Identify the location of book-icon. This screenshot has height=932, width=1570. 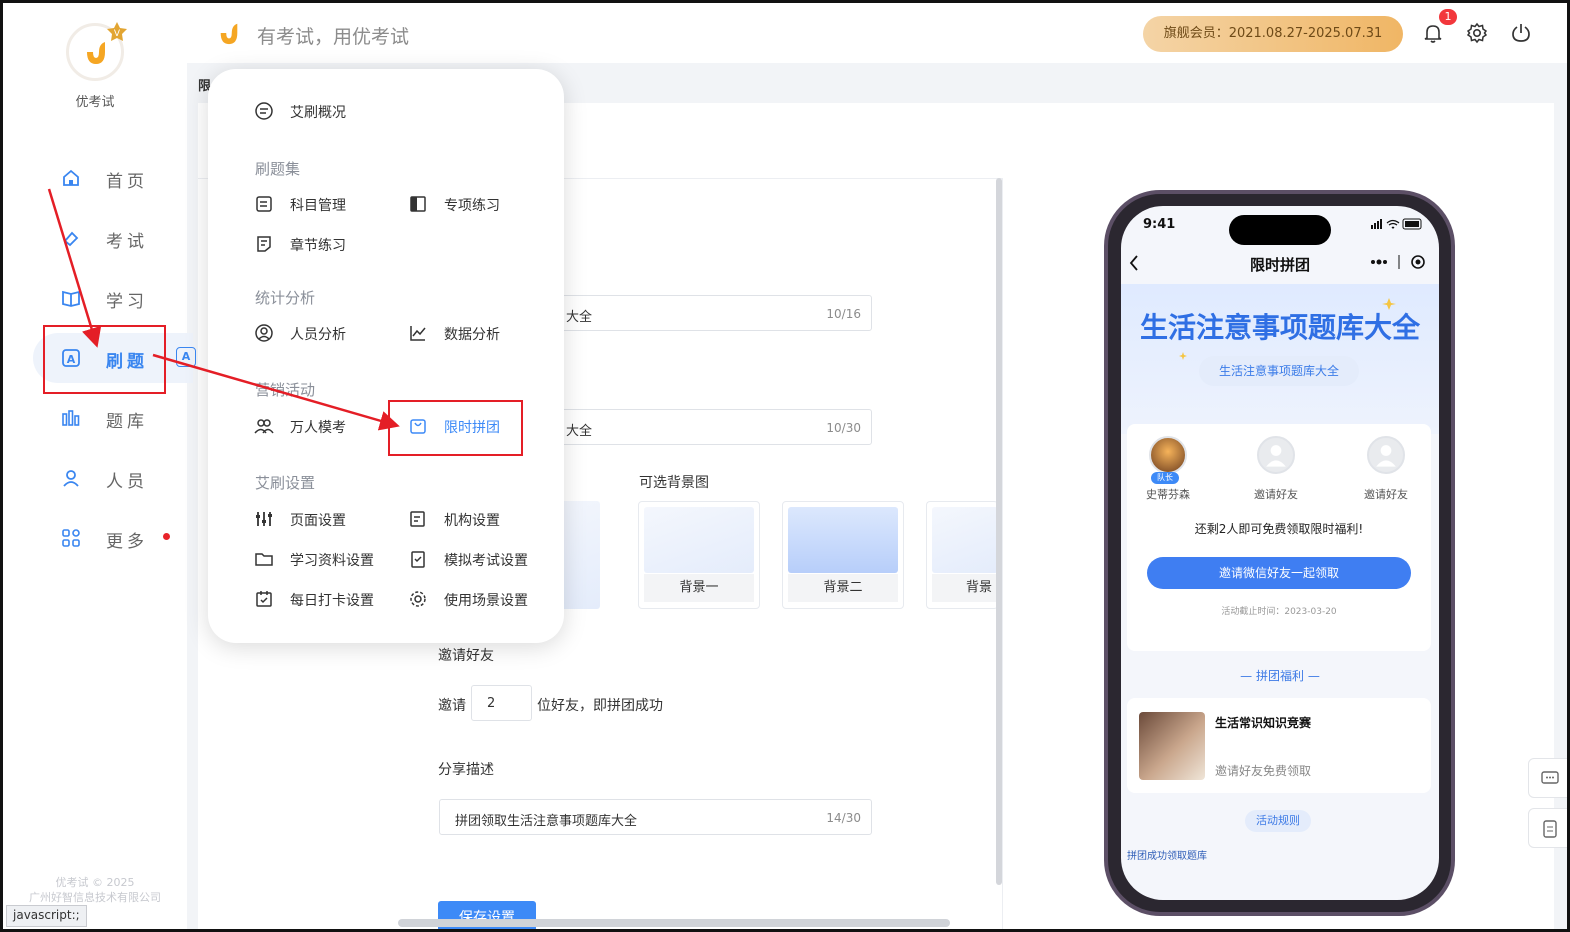
(71, 298).